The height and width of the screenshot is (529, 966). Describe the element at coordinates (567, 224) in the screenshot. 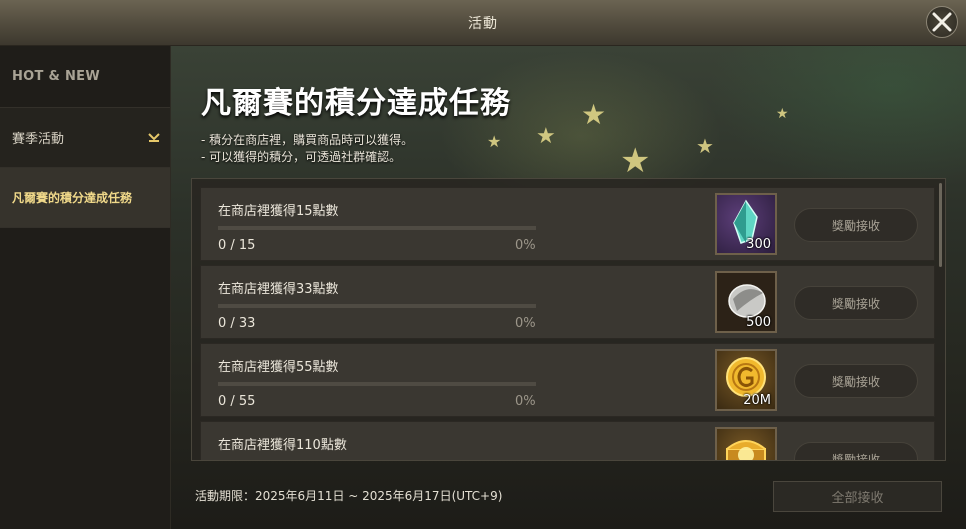

I see `task-row: 在商店裡獲得15點數 0 / 15 0% 300 獎勵接收` at that location.